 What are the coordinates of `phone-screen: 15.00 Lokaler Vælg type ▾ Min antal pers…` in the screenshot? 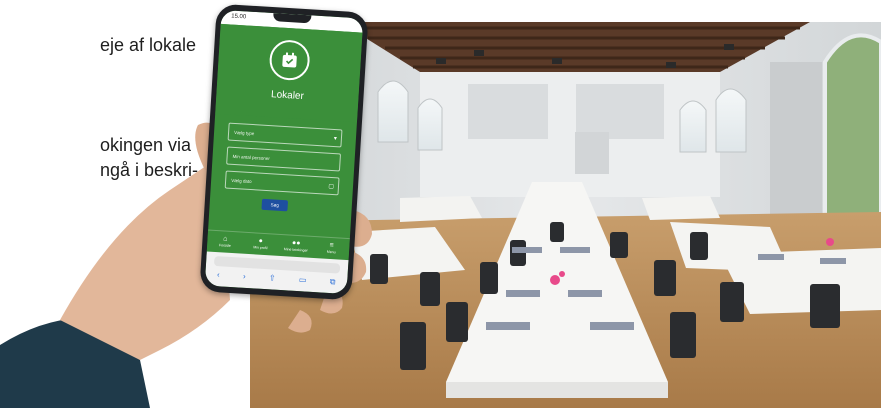 It's located at (284, 152).